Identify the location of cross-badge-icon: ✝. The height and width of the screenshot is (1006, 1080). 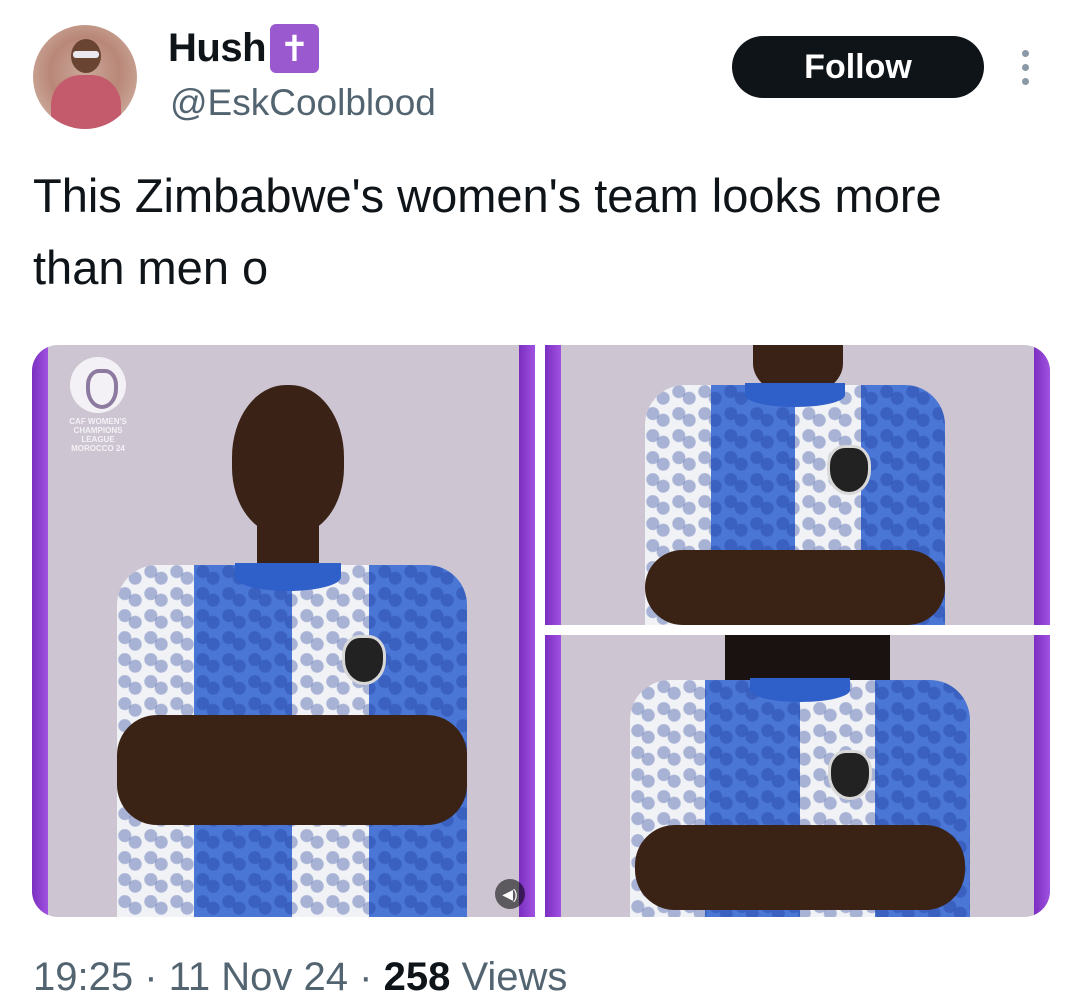
(294, 48).